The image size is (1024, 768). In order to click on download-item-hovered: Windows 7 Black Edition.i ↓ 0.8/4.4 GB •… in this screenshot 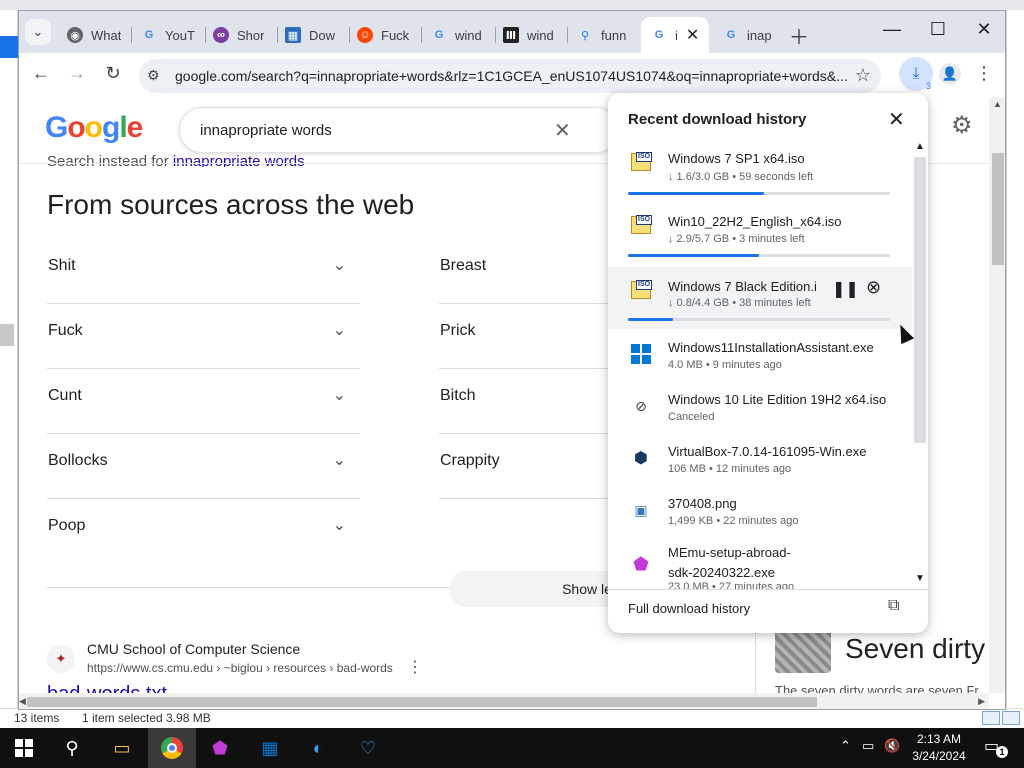, I will do `click(760, 298)`.